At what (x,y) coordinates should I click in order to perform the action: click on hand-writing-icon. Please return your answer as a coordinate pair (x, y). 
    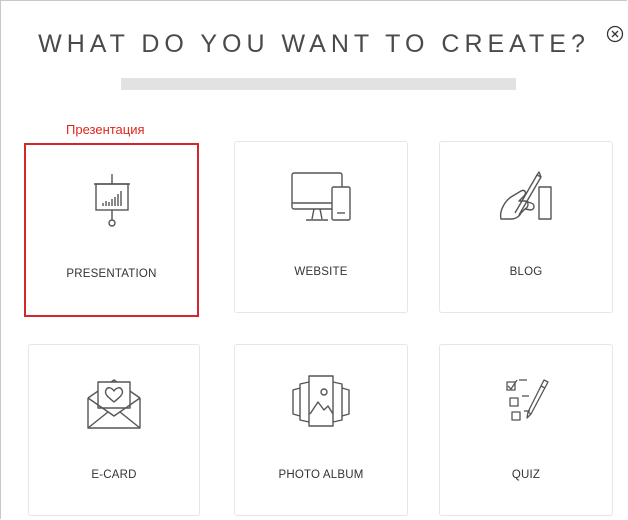
    Looking at the image, I should click on (526, 199).